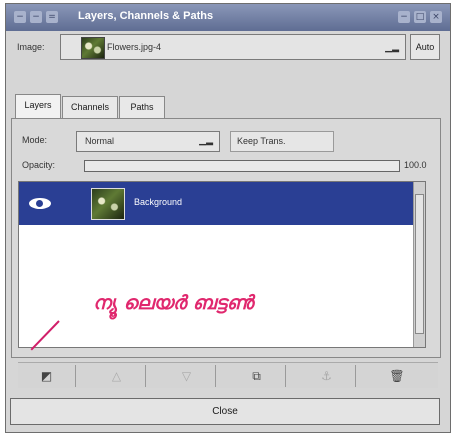 The image size is (457, 436). Describe the element at coordinates (261, 141) in the screenshot. I see `keep-trans-label: Keep Trans.` at that location.